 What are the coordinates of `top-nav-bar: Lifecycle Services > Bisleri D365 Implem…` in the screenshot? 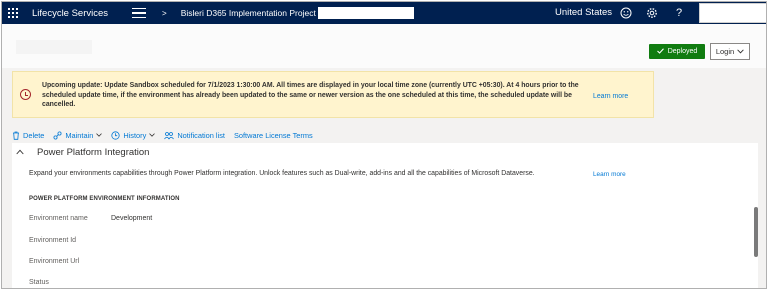 It's located at (384, 13).